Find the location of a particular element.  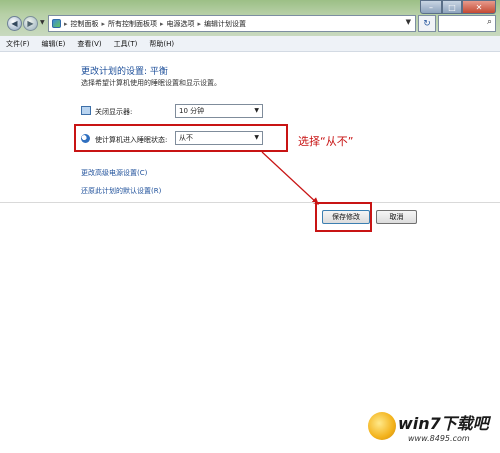

menu-tools: 工具(T) is located at coordinates (126, 44).